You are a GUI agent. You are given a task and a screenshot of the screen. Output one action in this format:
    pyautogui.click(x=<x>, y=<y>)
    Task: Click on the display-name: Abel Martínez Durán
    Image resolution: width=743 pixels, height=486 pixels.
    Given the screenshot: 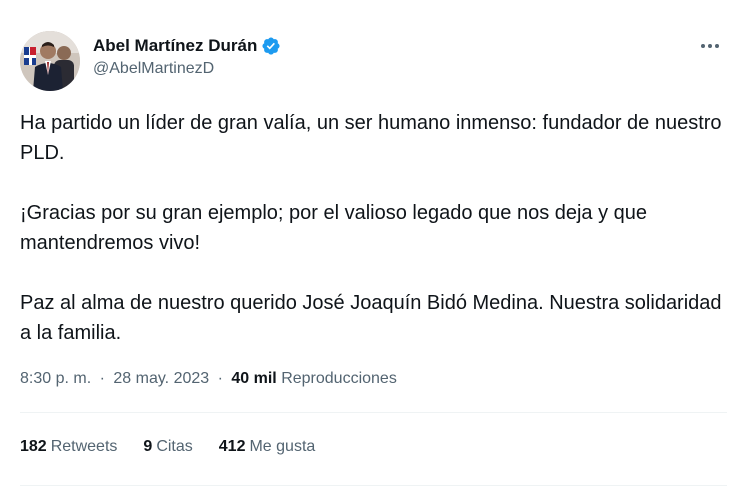 What is the action you would take?
    pyautogui.click(x=175, y=46)
    